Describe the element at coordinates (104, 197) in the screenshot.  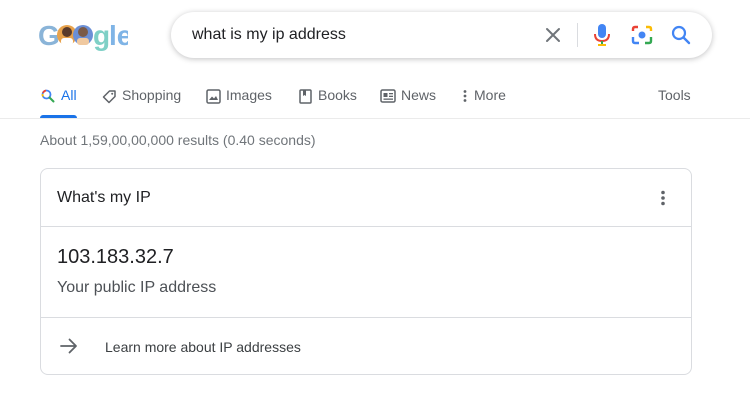
I see `card-title: What's my IP` at that location.